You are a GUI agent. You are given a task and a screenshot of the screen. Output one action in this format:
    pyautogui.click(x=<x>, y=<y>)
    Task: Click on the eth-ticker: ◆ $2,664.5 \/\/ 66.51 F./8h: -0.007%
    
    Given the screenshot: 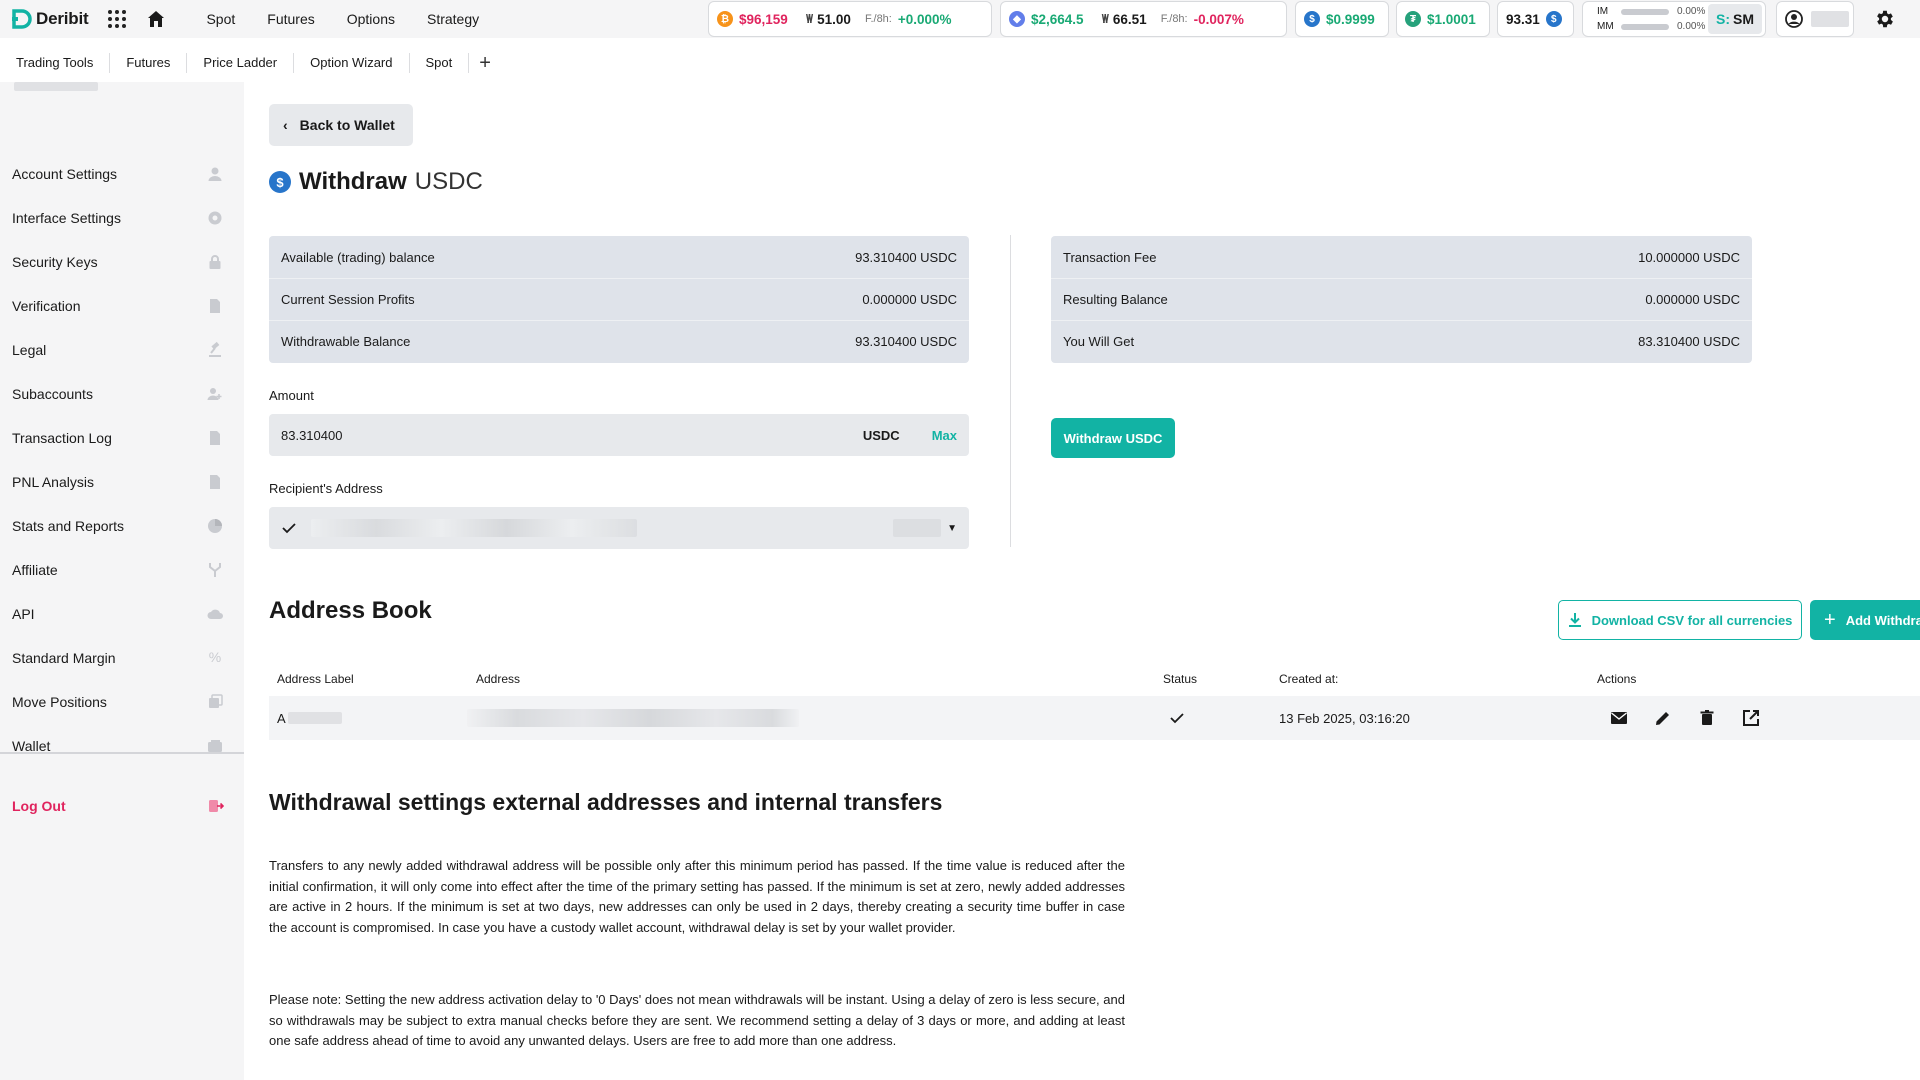 What is the action you would take?
    pyautogui.click(x=1143, y=19)
    